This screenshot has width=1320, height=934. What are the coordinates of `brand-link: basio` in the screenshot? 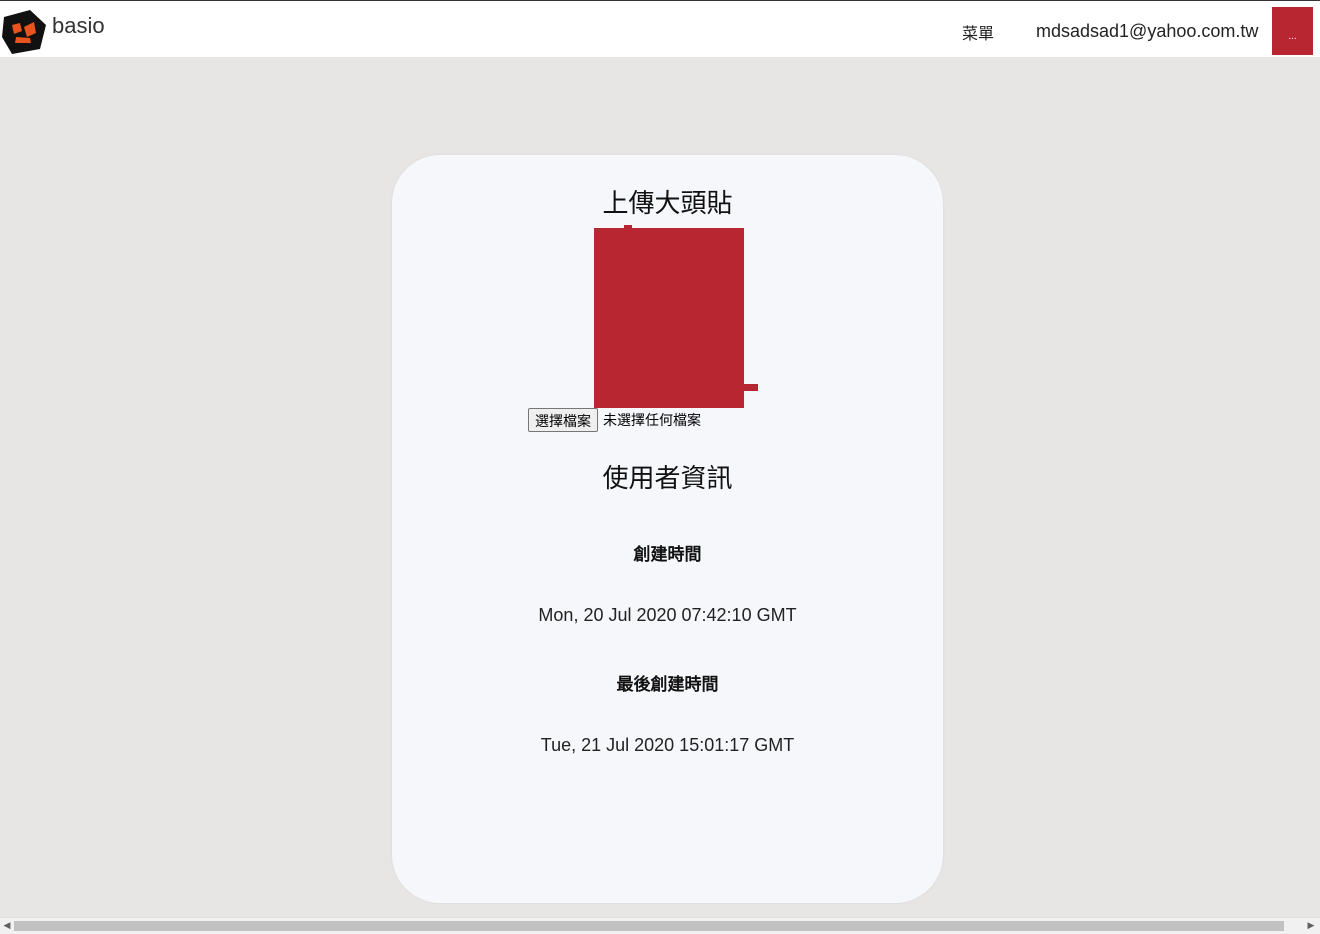 It's located at (52, 31).